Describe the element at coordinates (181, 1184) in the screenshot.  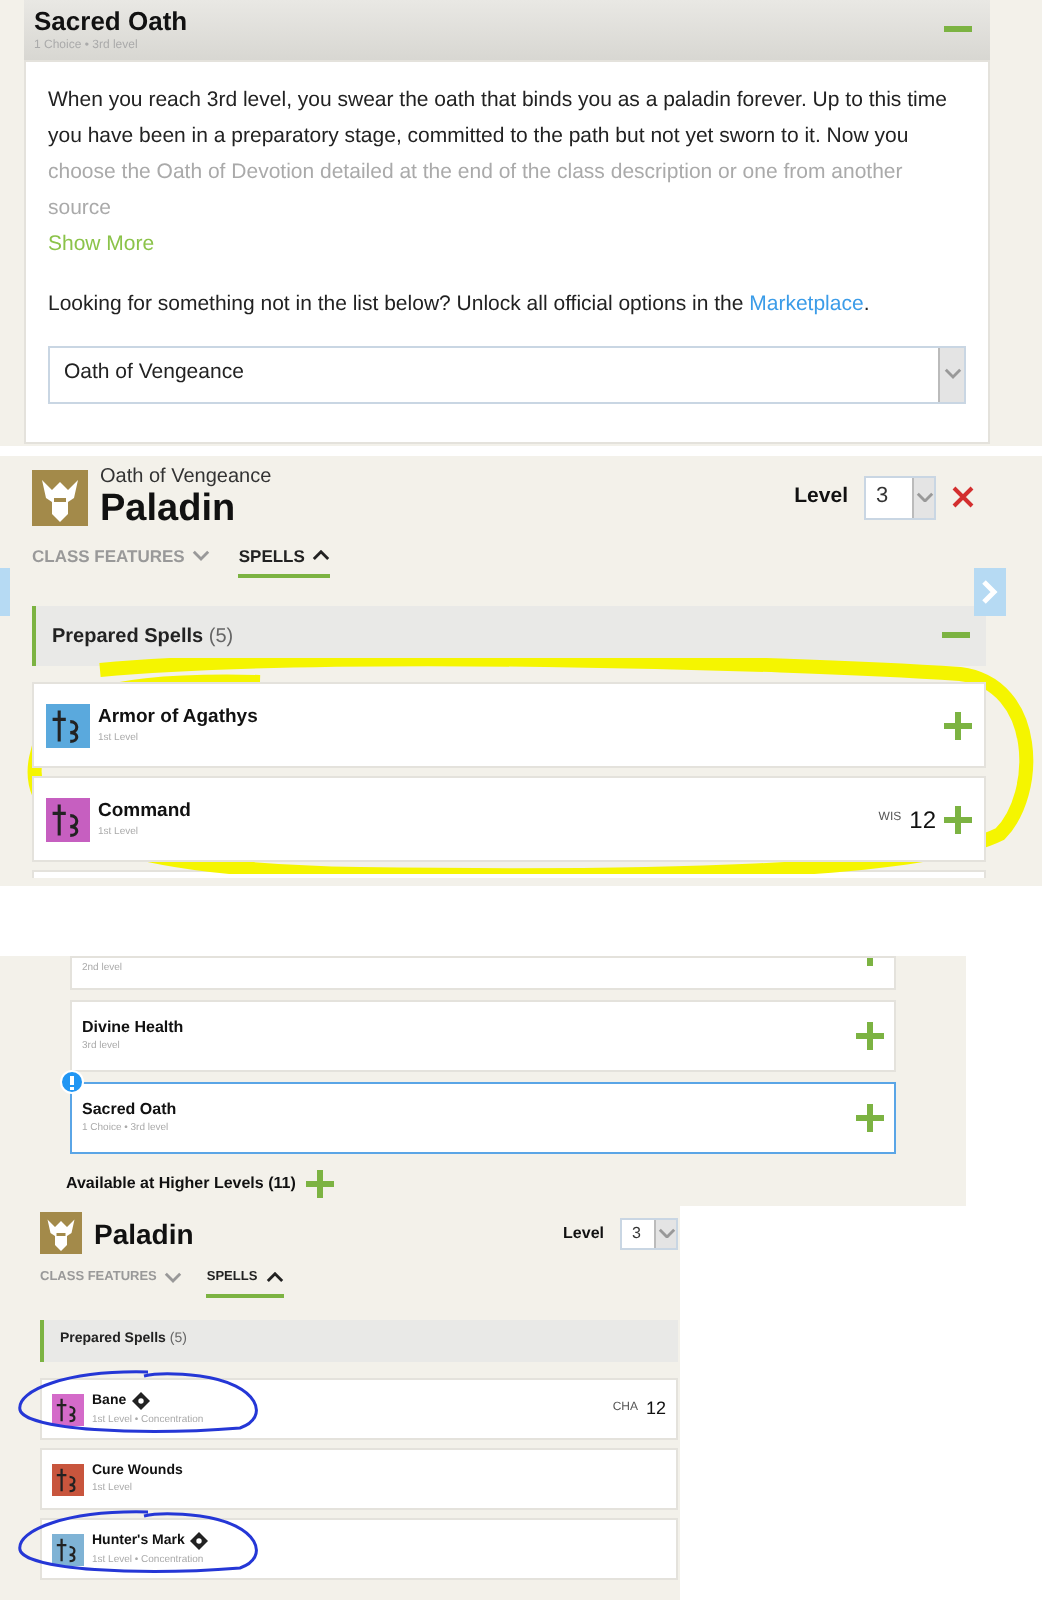
I see `higher-levels-title: Available at Higher Levels (11)` at that location.